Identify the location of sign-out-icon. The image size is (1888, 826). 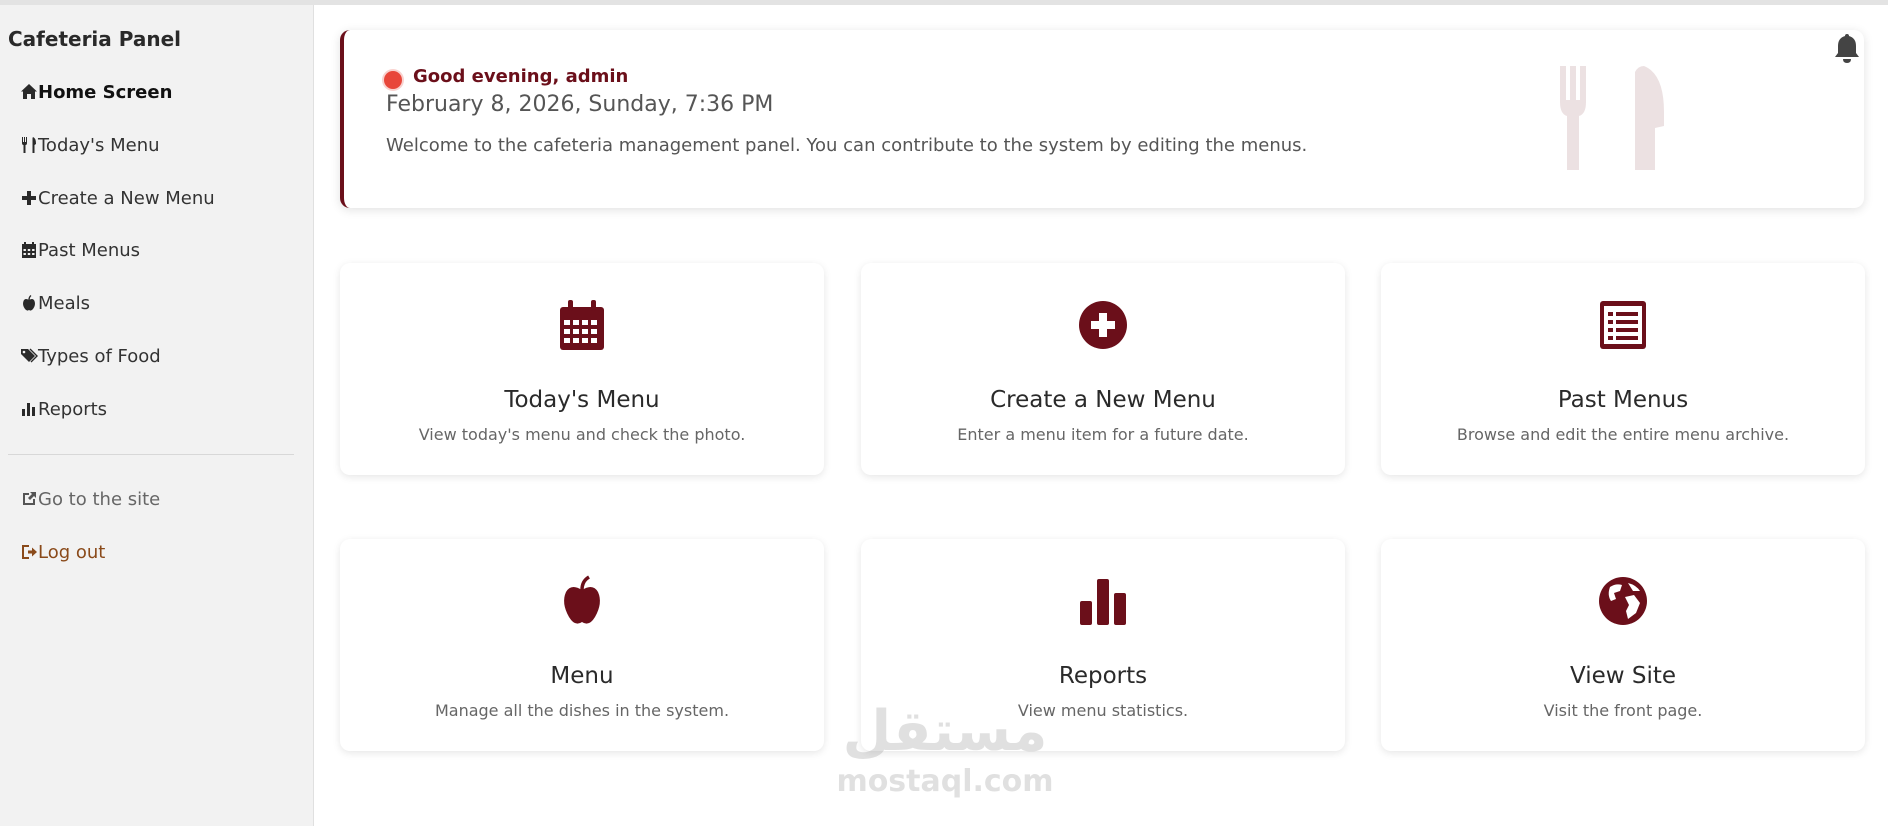
(29, 552).